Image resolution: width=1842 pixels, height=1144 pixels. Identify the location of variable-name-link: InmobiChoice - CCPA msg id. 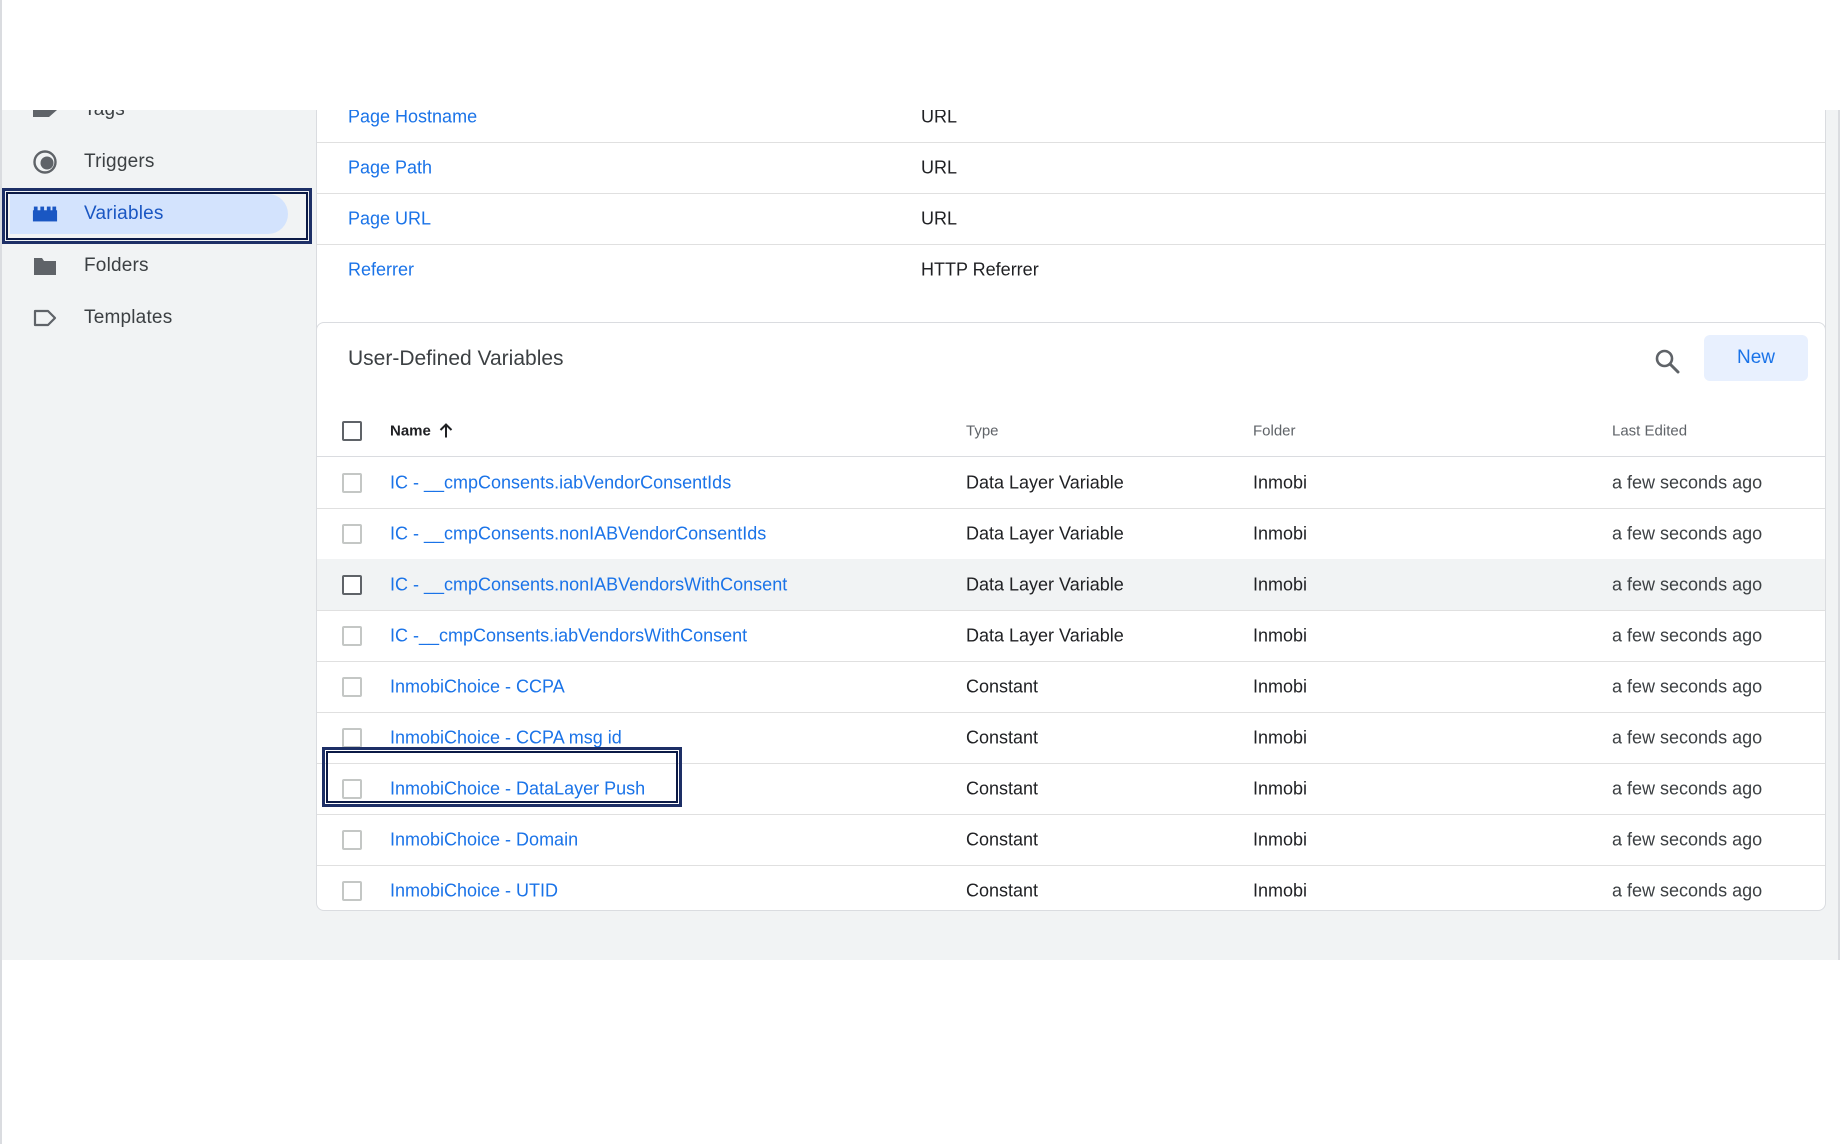
(506, 737).